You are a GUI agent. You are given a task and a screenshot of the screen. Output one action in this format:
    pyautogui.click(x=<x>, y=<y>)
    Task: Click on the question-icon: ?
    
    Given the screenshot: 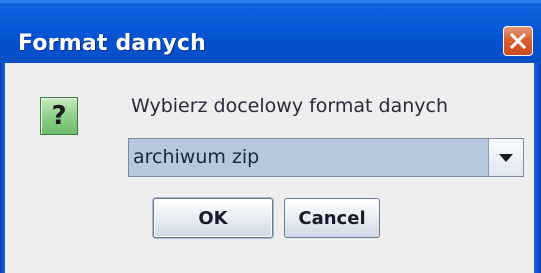 What is the action you would take?
    pyautogui.click(x=59, y=116)
    